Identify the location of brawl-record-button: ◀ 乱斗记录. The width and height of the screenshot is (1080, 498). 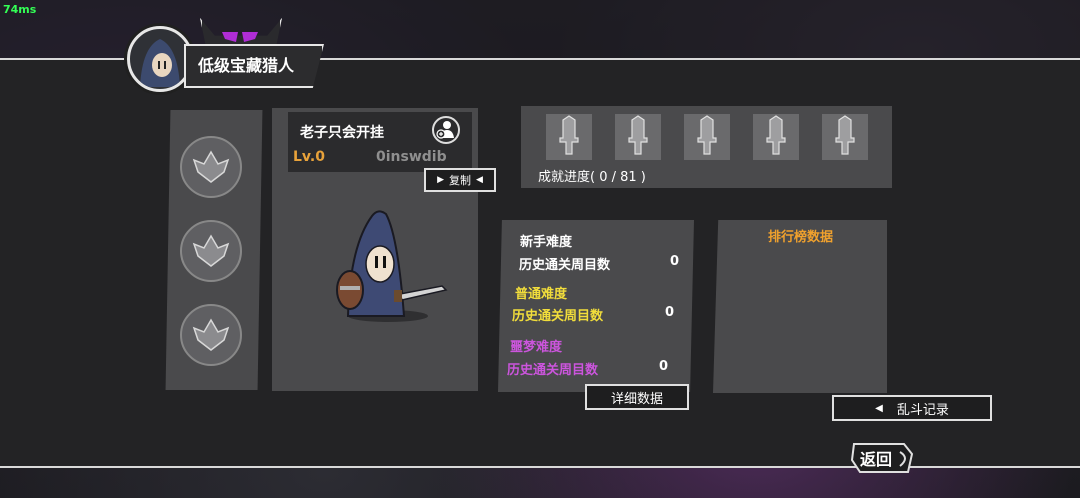
(912, 408).